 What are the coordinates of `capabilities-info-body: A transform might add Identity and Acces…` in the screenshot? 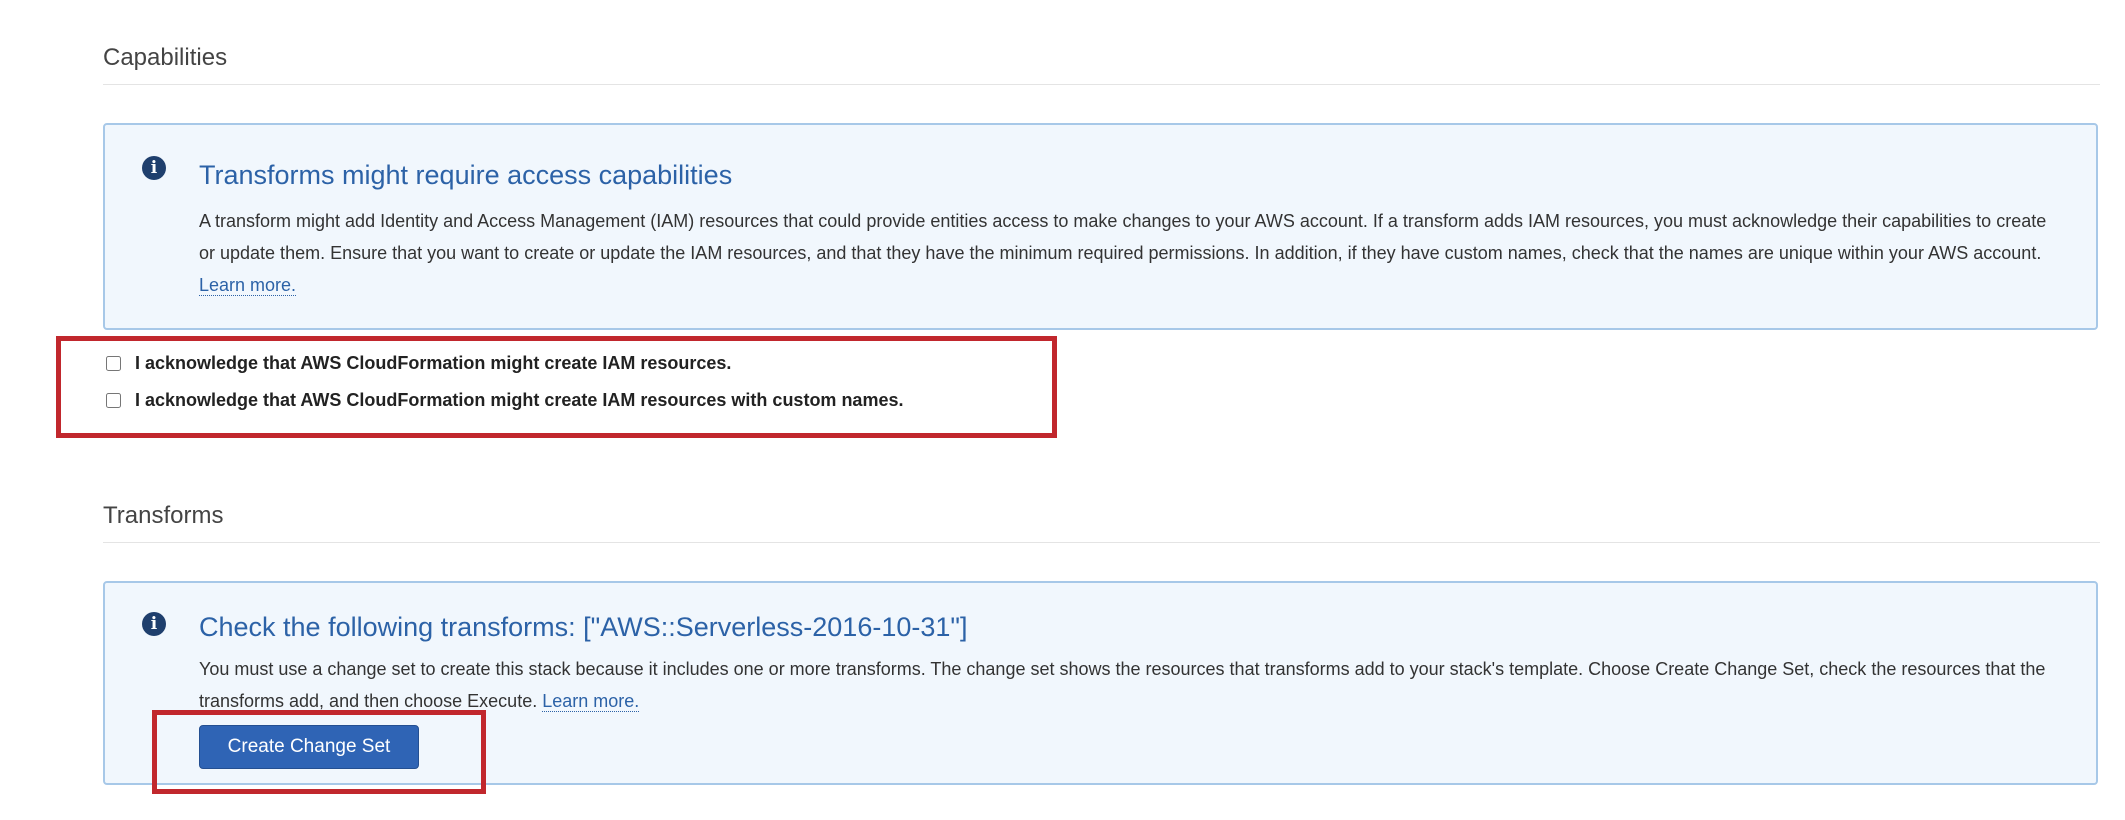 It's located at (1129, 253).